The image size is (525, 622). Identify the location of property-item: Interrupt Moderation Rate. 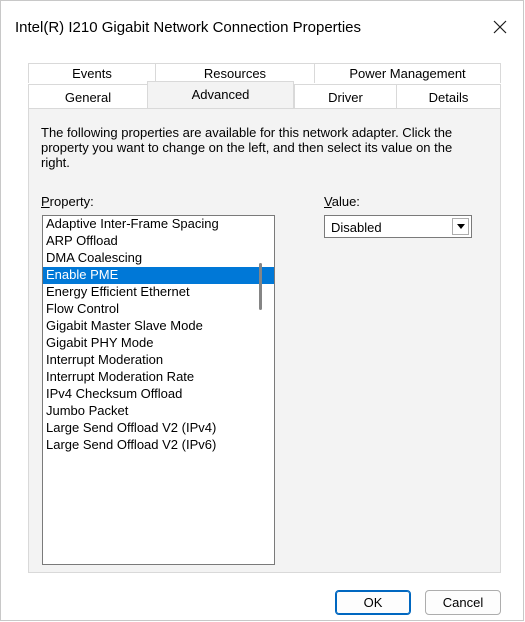
(158, 377).